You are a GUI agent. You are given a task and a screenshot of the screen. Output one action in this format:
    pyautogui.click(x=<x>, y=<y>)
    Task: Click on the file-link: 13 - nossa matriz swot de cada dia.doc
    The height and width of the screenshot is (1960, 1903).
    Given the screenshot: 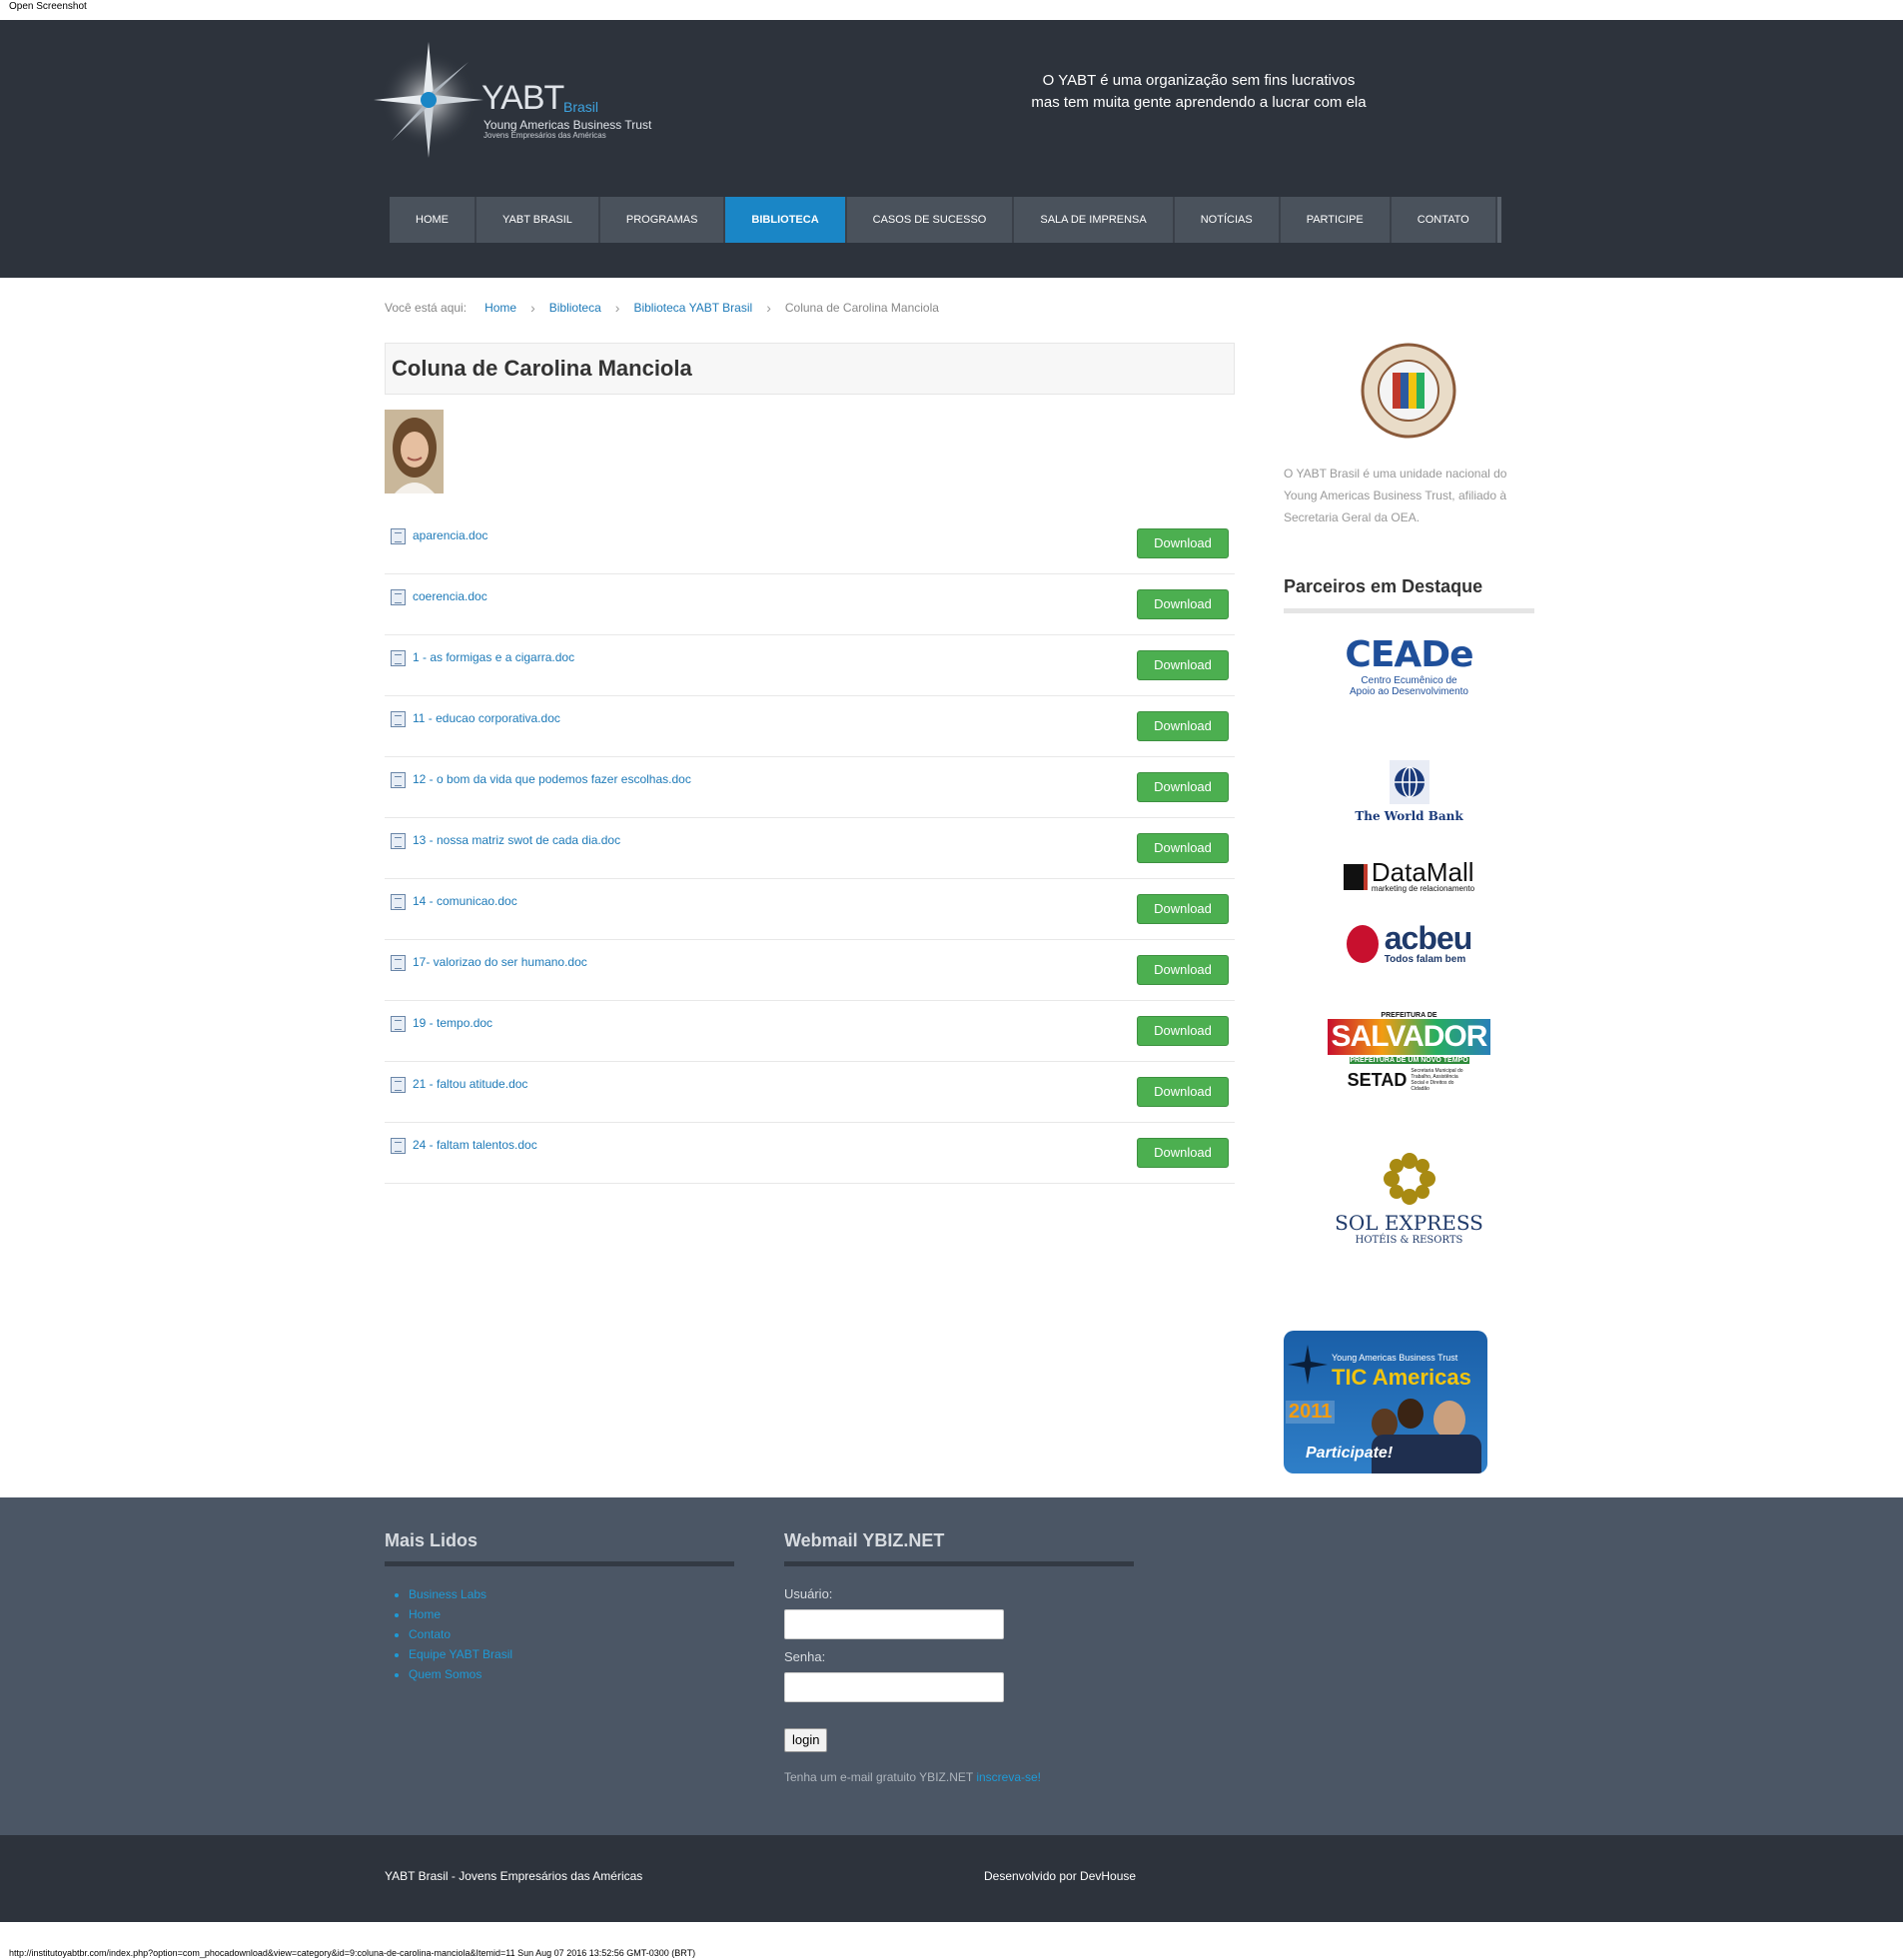 What is the action you would take?
    pyautogui.click(x=516, y=840)
    